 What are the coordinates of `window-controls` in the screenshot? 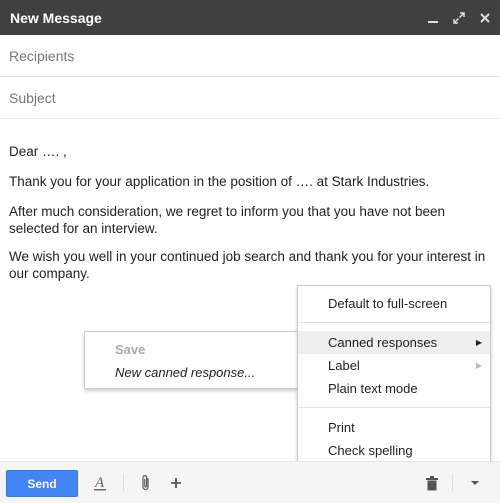 It's located at (459, 17).